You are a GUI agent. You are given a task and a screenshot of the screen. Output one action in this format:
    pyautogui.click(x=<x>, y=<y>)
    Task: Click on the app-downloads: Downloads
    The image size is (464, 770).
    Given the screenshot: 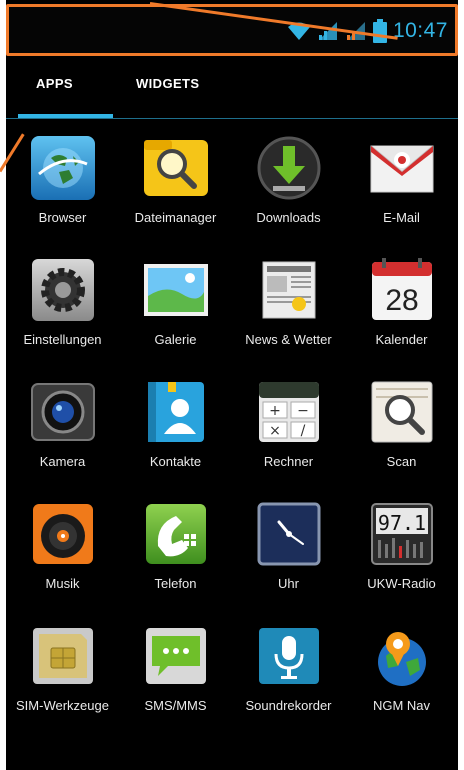 What is the action you would take?
    pyautogui.click(x=288, y=191)
    